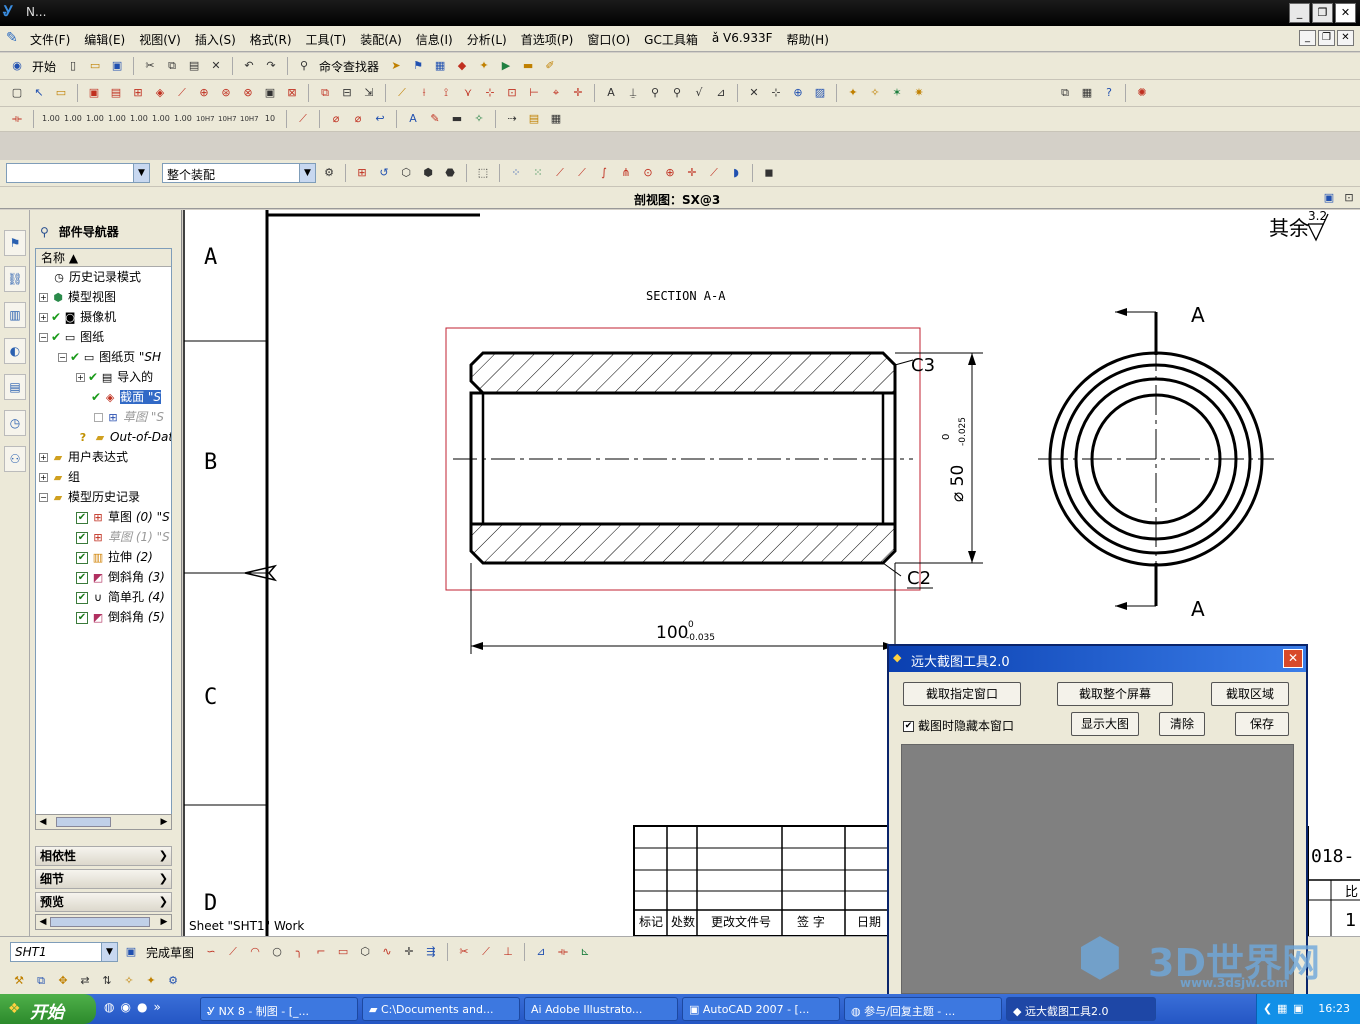 The image size is (1360, 1024). I want to click on clear-button: 清除, so click(1182, 724).